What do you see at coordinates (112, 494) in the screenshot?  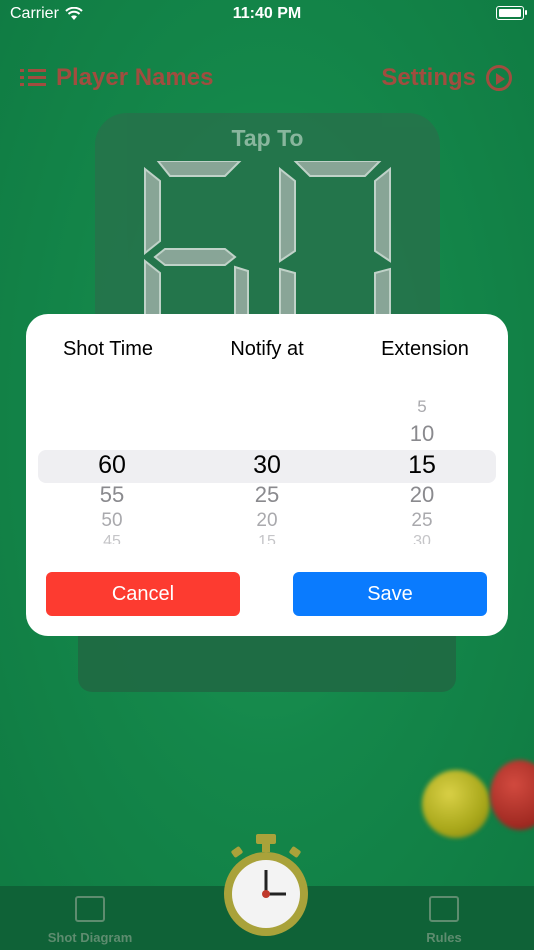 I see `picker-option: 55` at bounding box center [112, 494].